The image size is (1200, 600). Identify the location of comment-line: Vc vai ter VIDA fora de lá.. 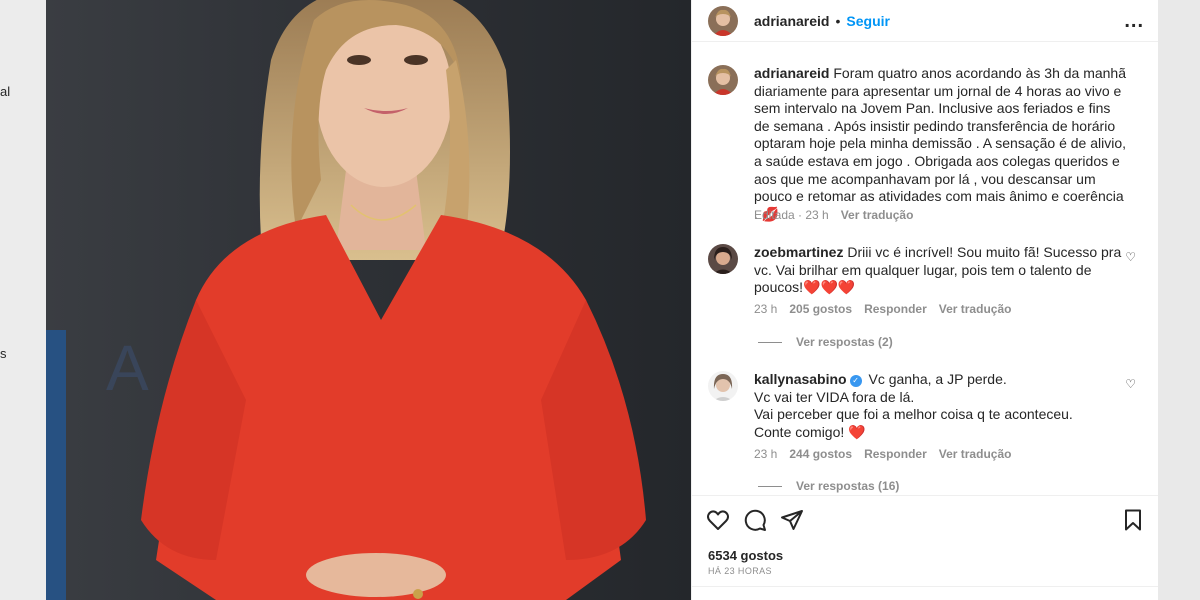
(834, 396).